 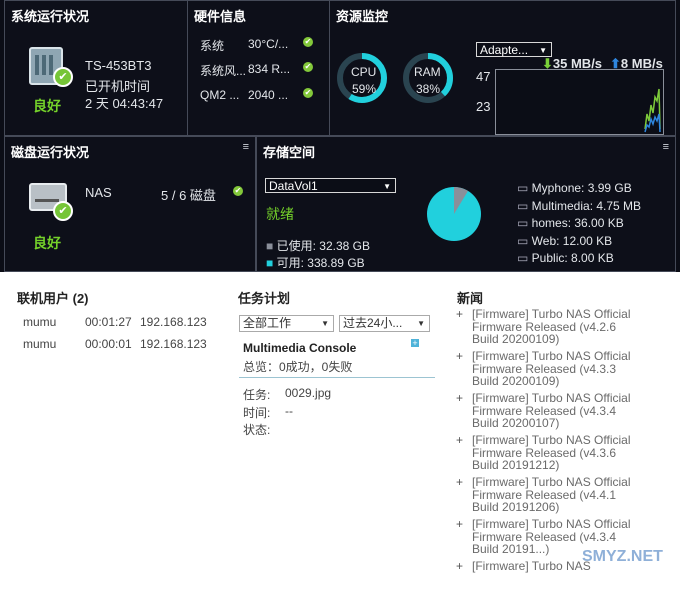 What do you see at coordinates (415, 343) in the screenshot?
I see `expand-plus-icon: +` at bounding box center [415, 343].